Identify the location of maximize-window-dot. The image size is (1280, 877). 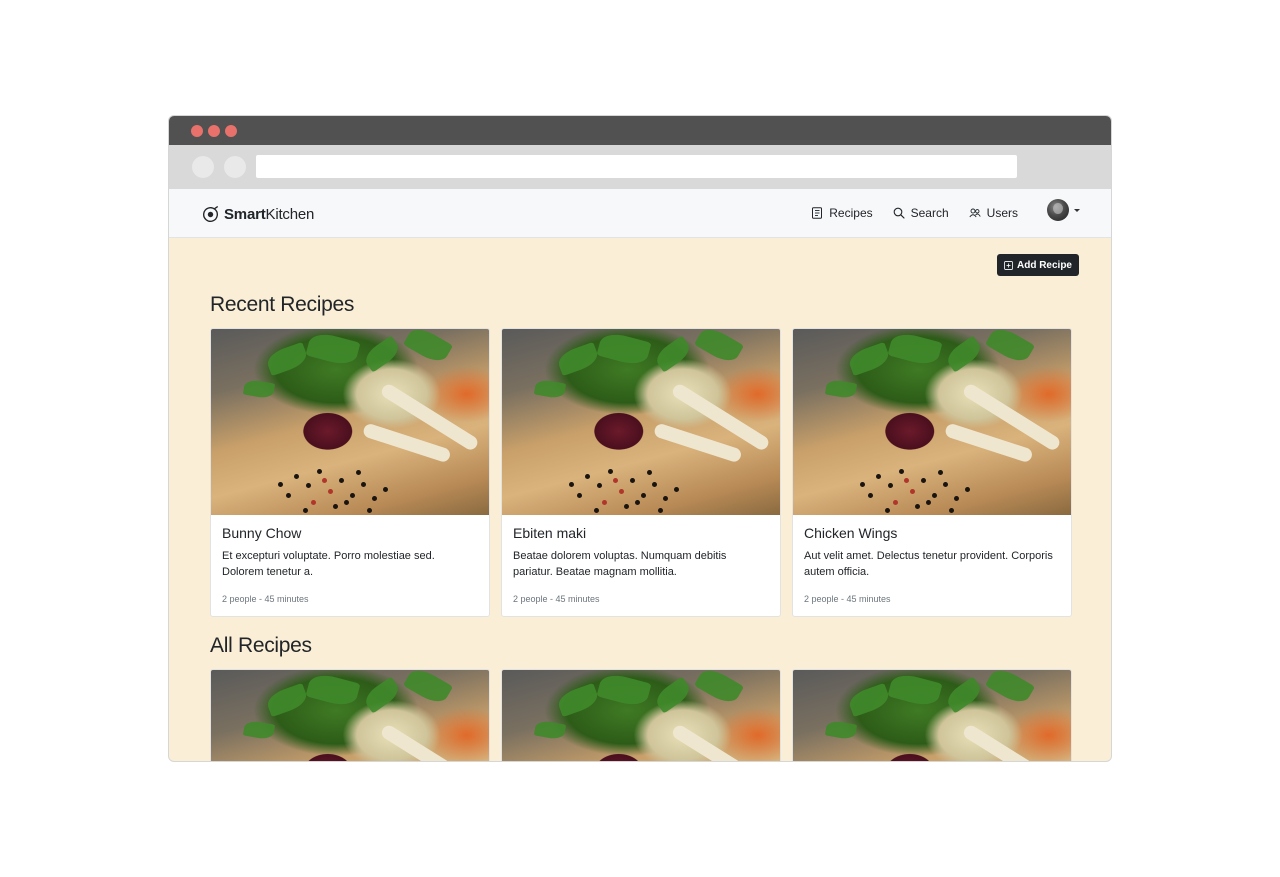
(231, 131).